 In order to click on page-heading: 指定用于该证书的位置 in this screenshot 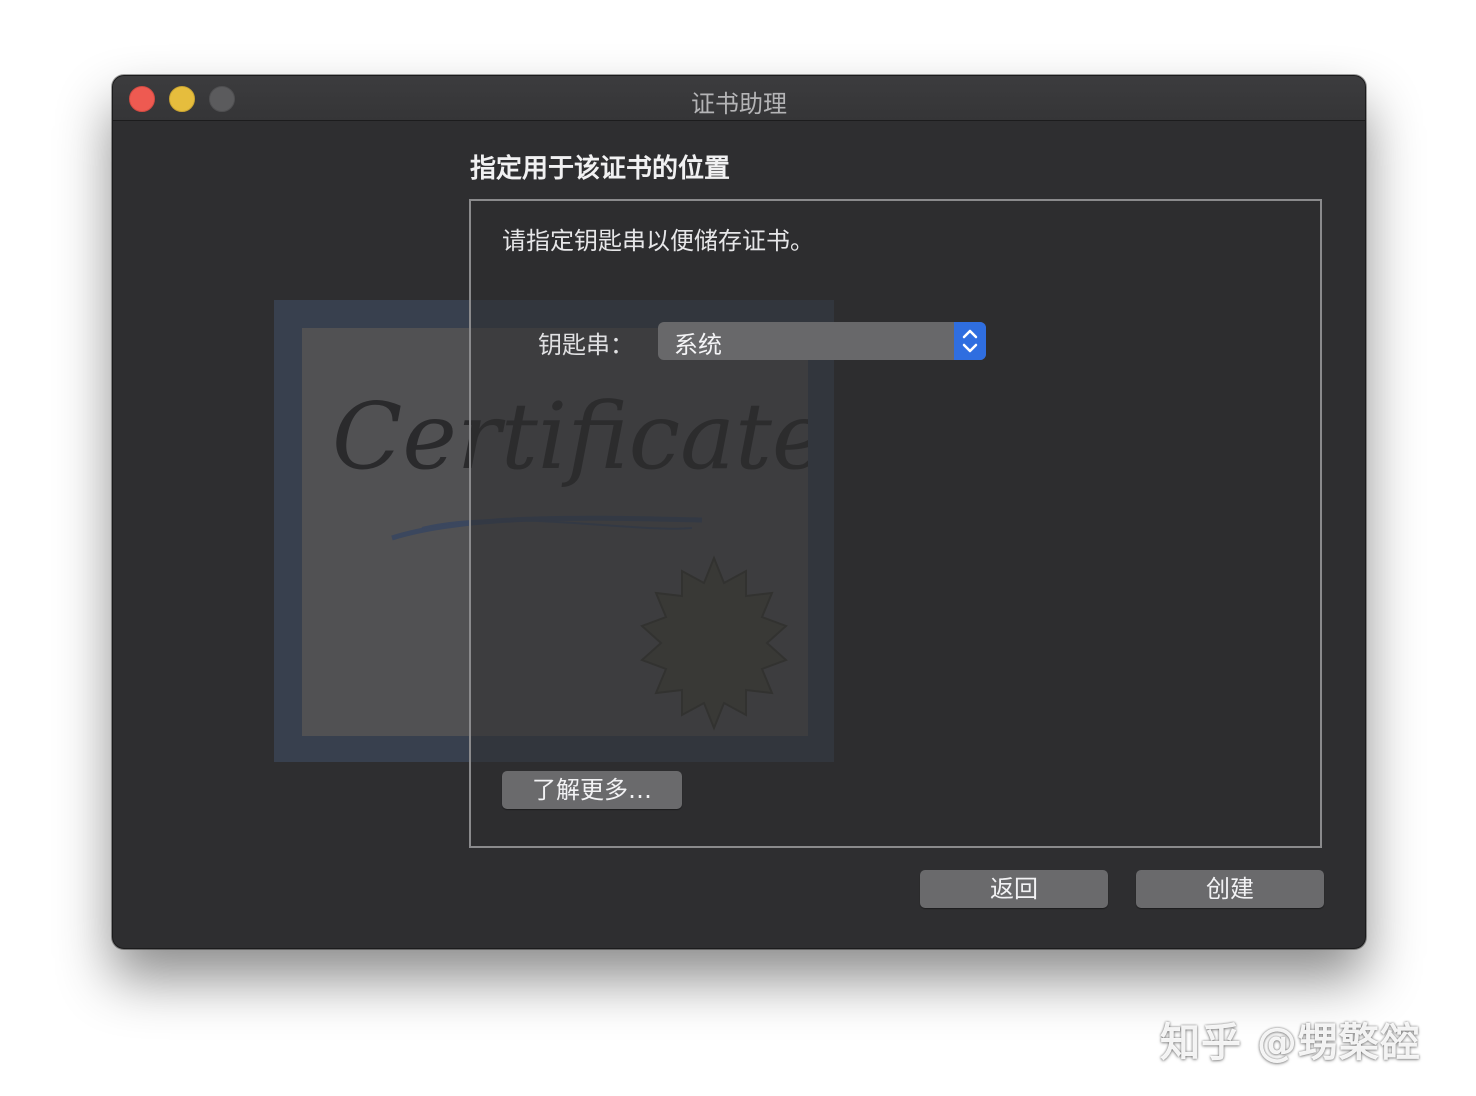, I will do `click(600, 169)`.